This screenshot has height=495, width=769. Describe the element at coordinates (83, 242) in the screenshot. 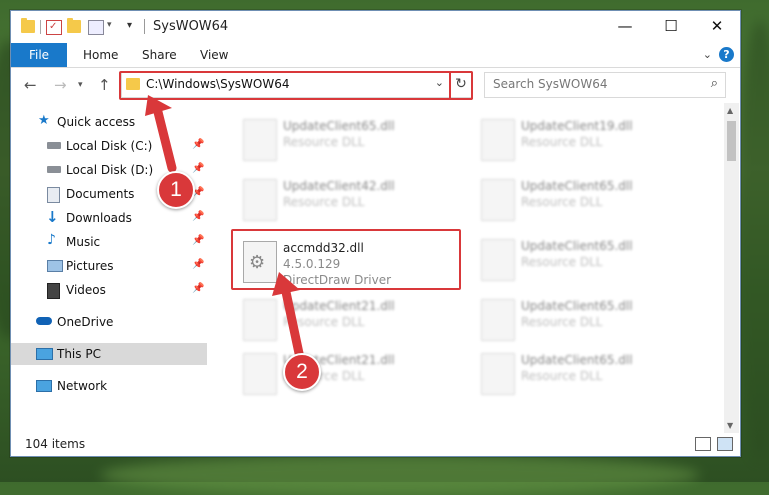

I see `sidebar-item-label: Music` at that location.